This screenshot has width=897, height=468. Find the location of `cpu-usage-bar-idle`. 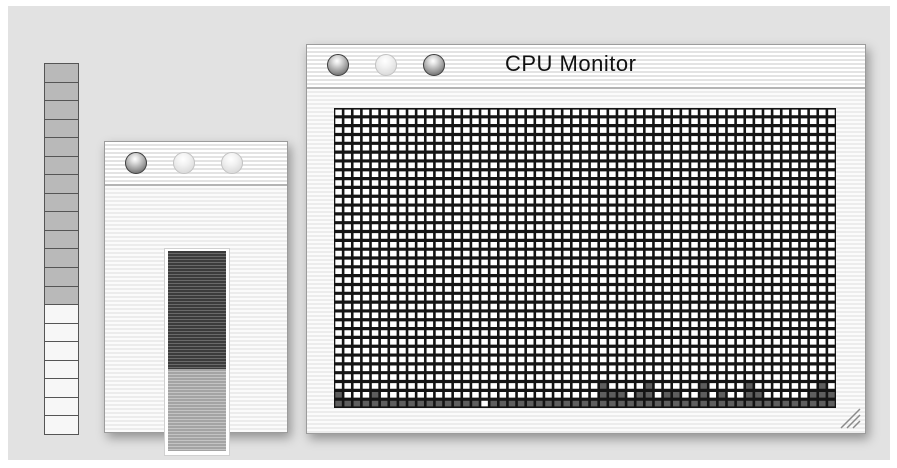

cpu-usage-bar-idle is located at coordinates (197, 410).